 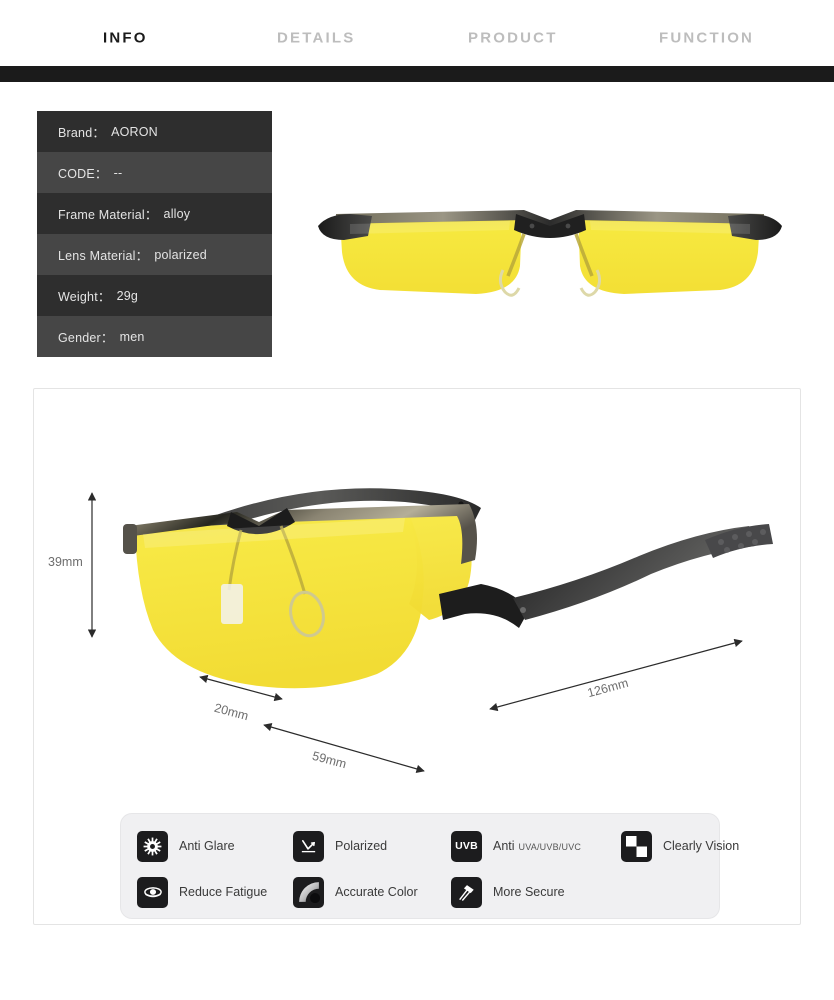 What do you see at coordinates (417, 74) in the screenshot?
I see `header-divider-bar` at bounding box center [417, 74].